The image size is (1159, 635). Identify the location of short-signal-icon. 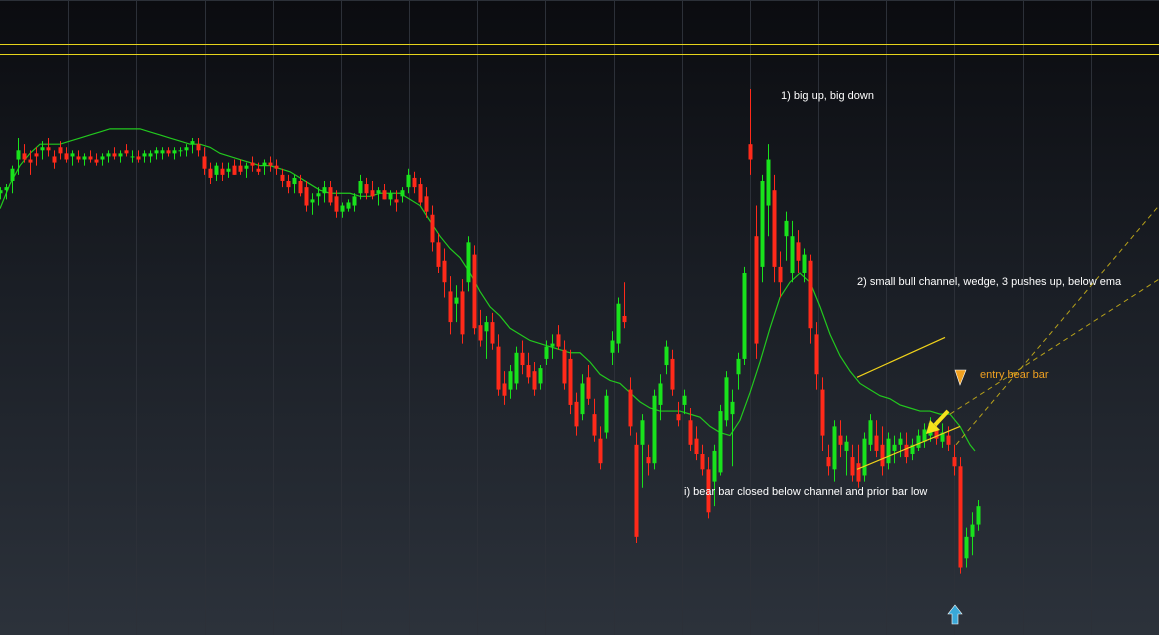
(960, 377).